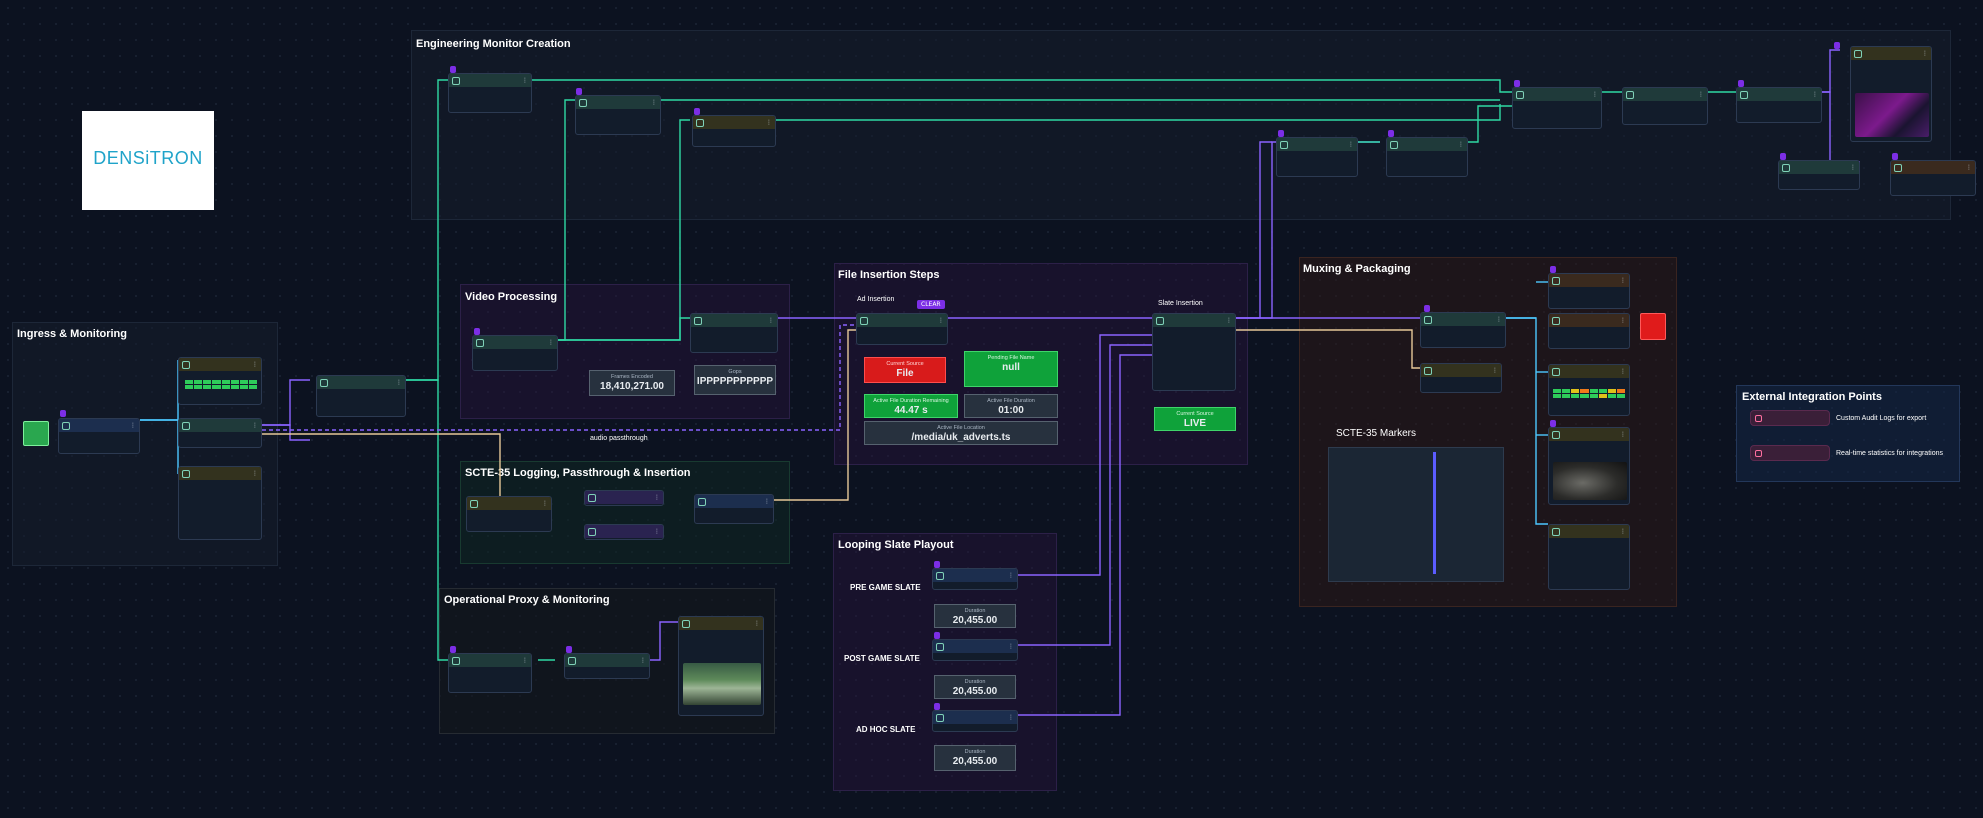 Image resolution: width=1983 pixels, height=818 pixels. Describe the element at coordinates (578, 473) in the screenshot. I see `group-title-scte35: SCTE-35 Logging, Passthrough & Insertion` at that location.